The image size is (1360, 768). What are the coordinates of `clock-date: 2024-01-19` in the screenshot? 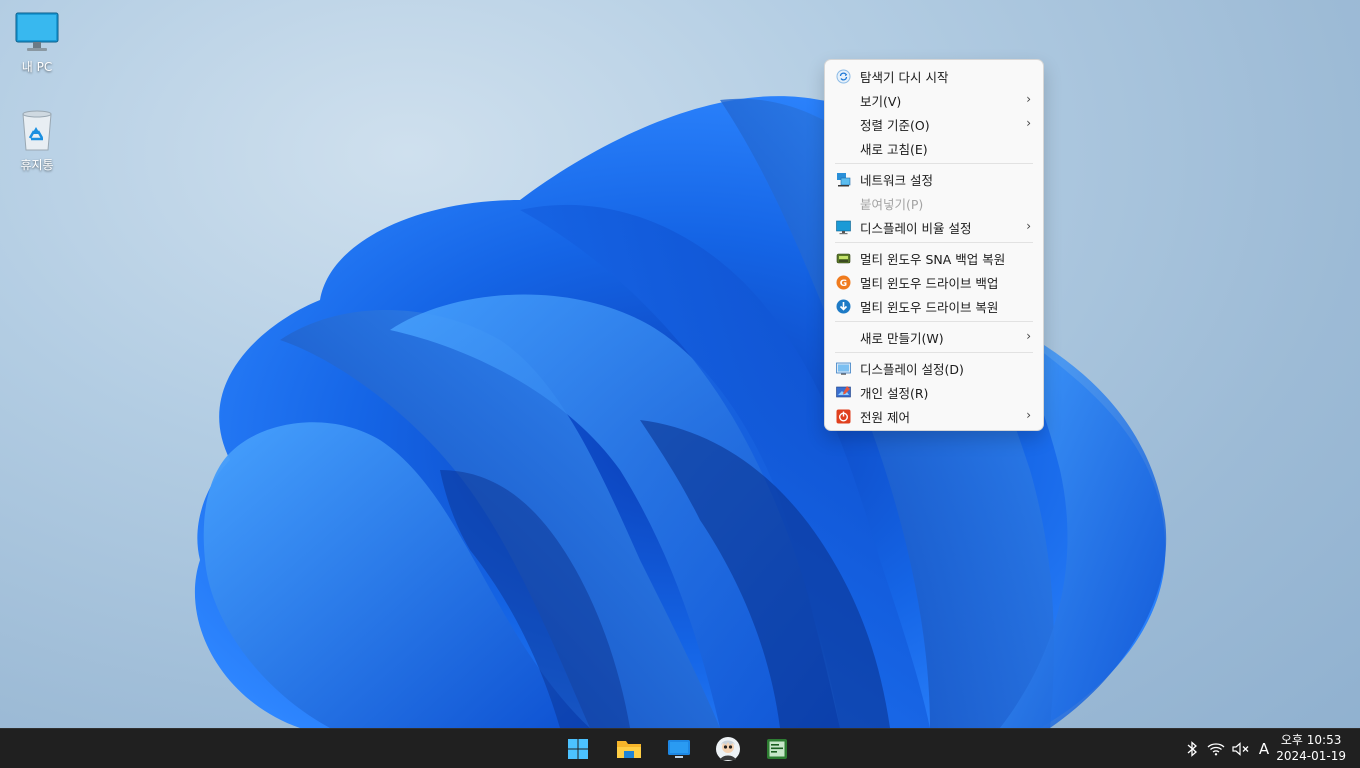 It's located at (1311, 756).